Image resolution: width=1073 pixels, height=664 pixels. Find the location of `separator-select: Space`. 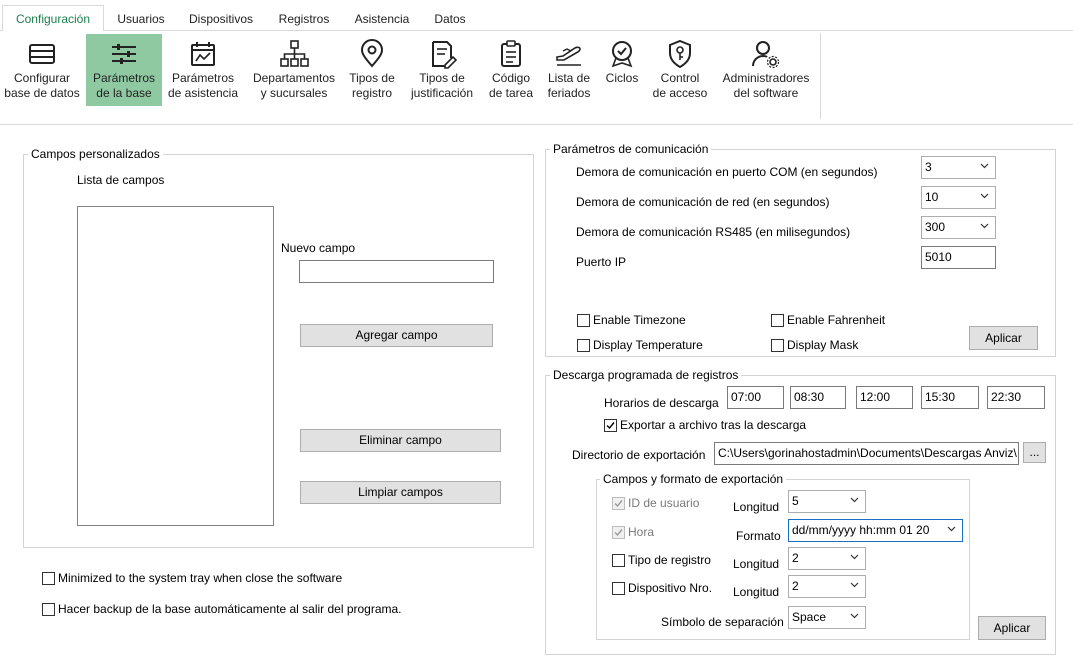

separator-select: Space is located at coordinates (827, 617).